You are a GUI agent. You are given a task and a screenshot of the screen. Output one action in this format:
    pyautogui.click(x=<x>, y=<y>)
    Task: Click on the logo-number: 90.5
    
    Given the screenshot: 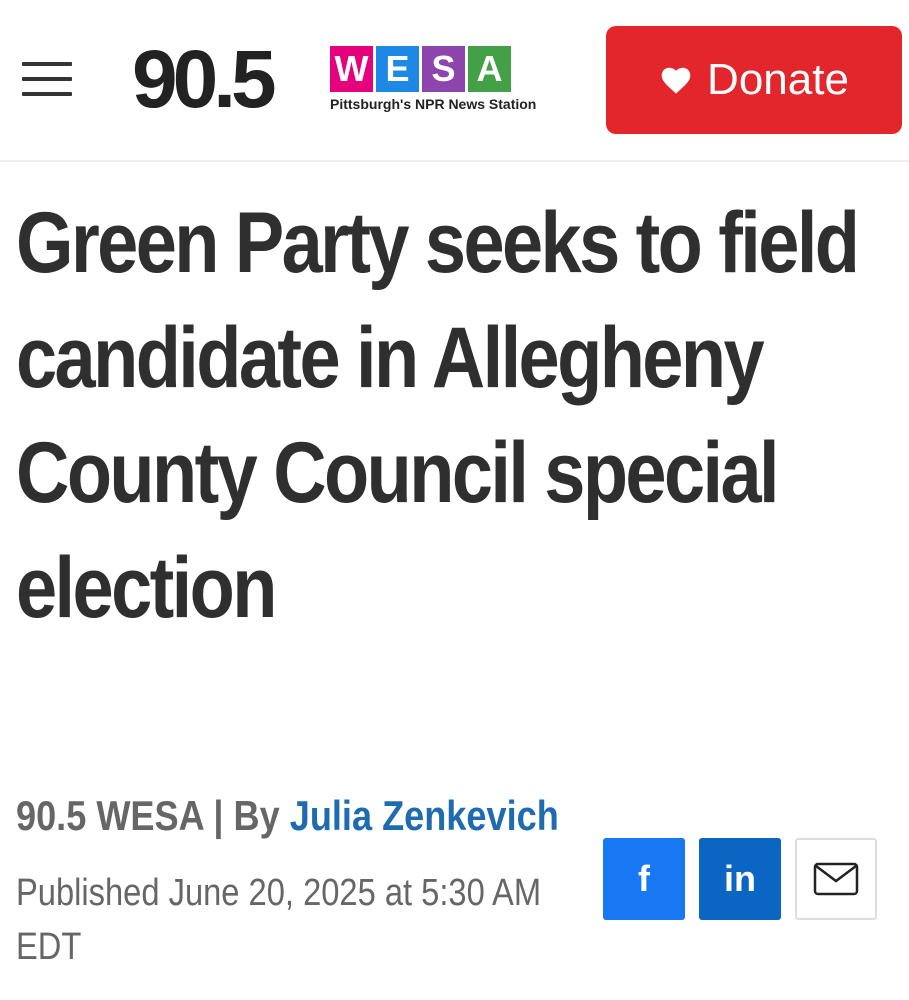 What is the action you would take?
    pyautogui.click(x=204, y=79)
    